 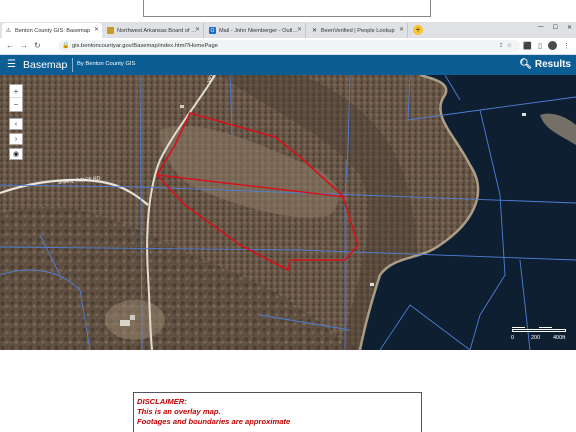 I want to click on back-arrow-icon: ←, so click(x=10, y=45).